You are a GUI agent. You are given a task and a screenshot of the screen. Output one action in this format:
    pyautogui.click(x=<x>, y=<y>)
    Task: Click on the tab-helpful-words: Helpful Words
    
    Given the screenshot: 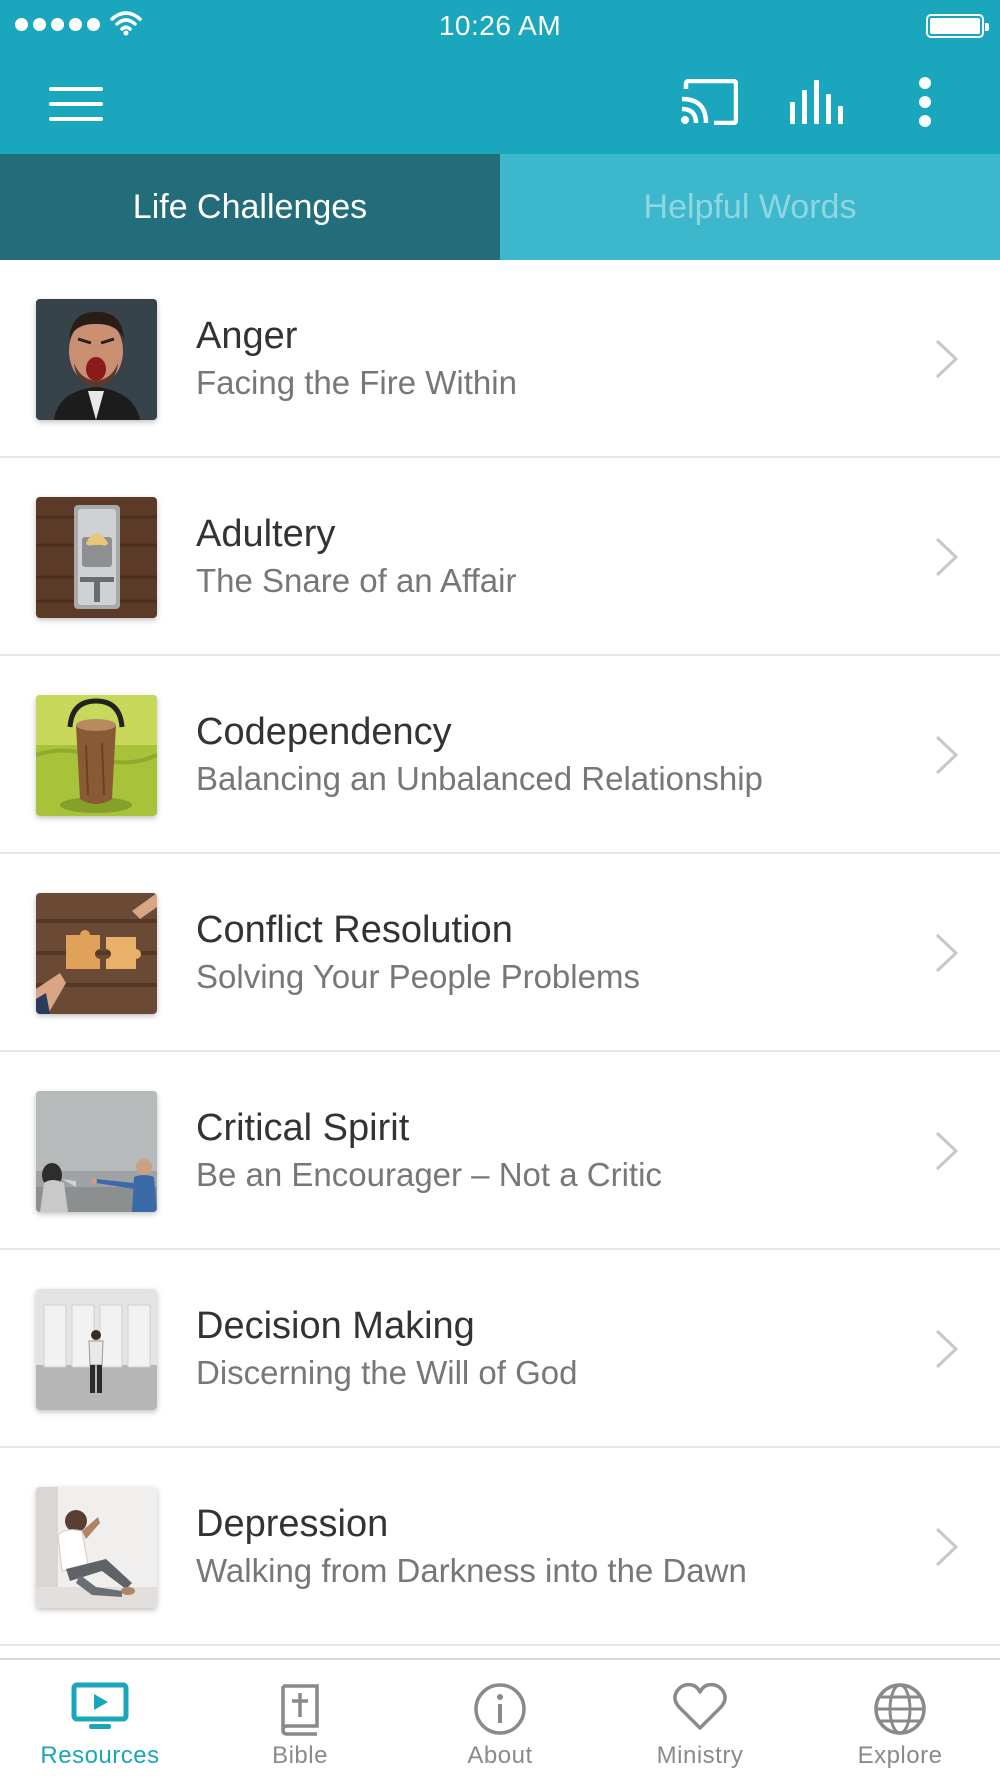 What is the action you would take?
    pyautogui.click(x=750, y=207)
    